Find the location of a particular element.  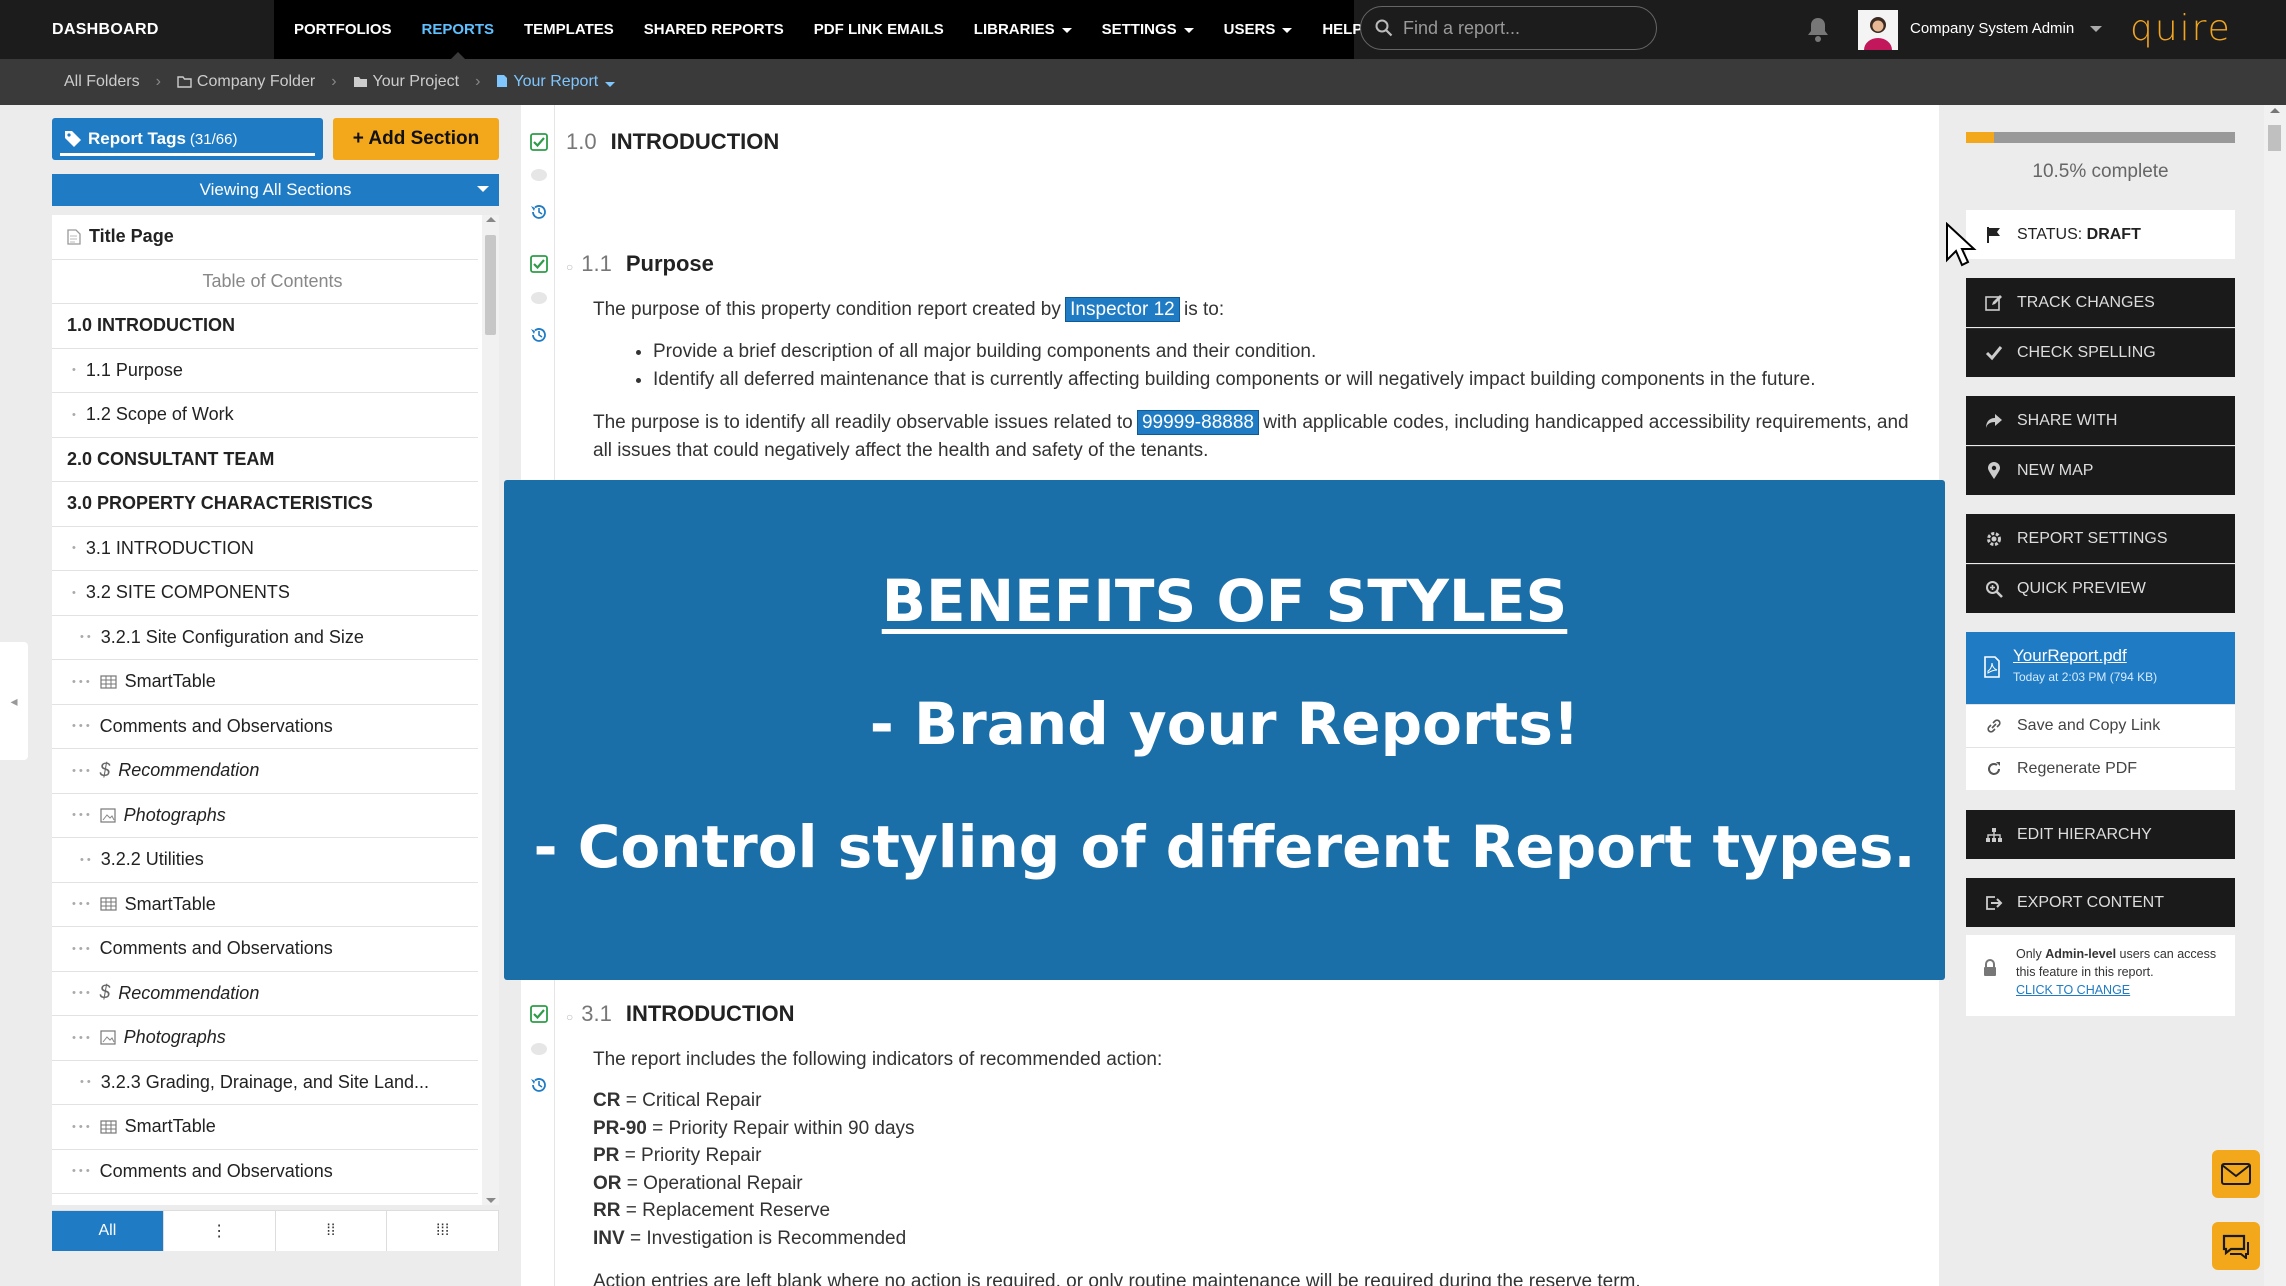

report-tag-chip: Inspector 12 is located at coordinates (1122, 309).